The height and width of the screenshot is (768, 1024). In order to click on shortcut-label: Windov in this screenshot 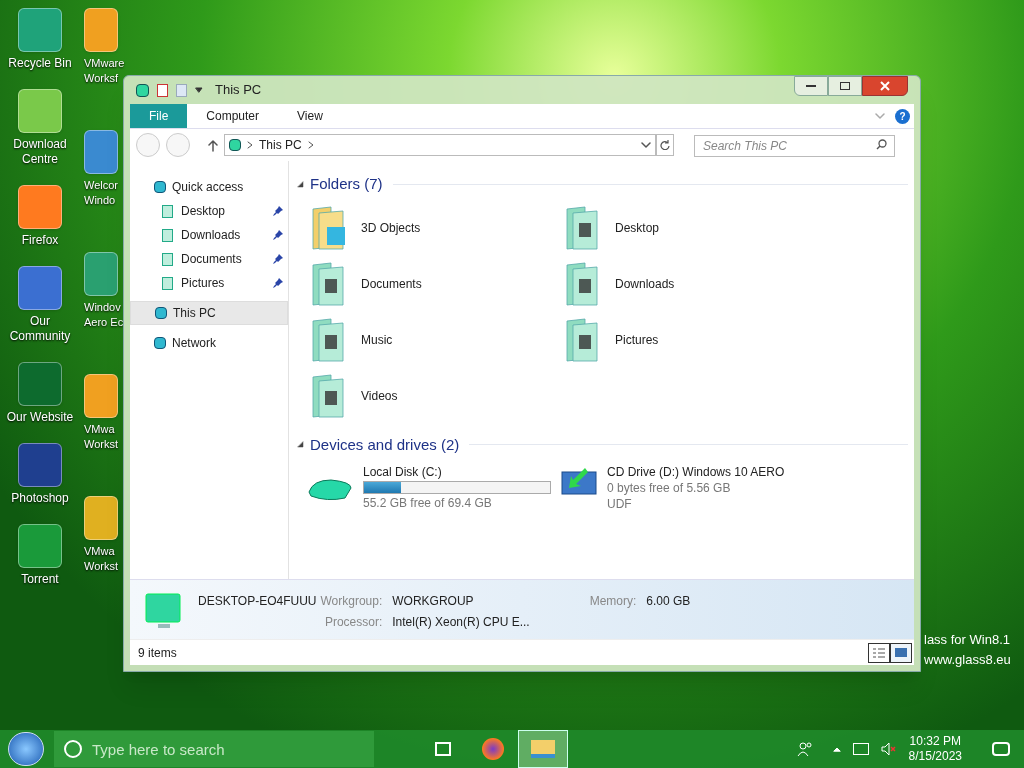, I will do `click(102, 307)`.